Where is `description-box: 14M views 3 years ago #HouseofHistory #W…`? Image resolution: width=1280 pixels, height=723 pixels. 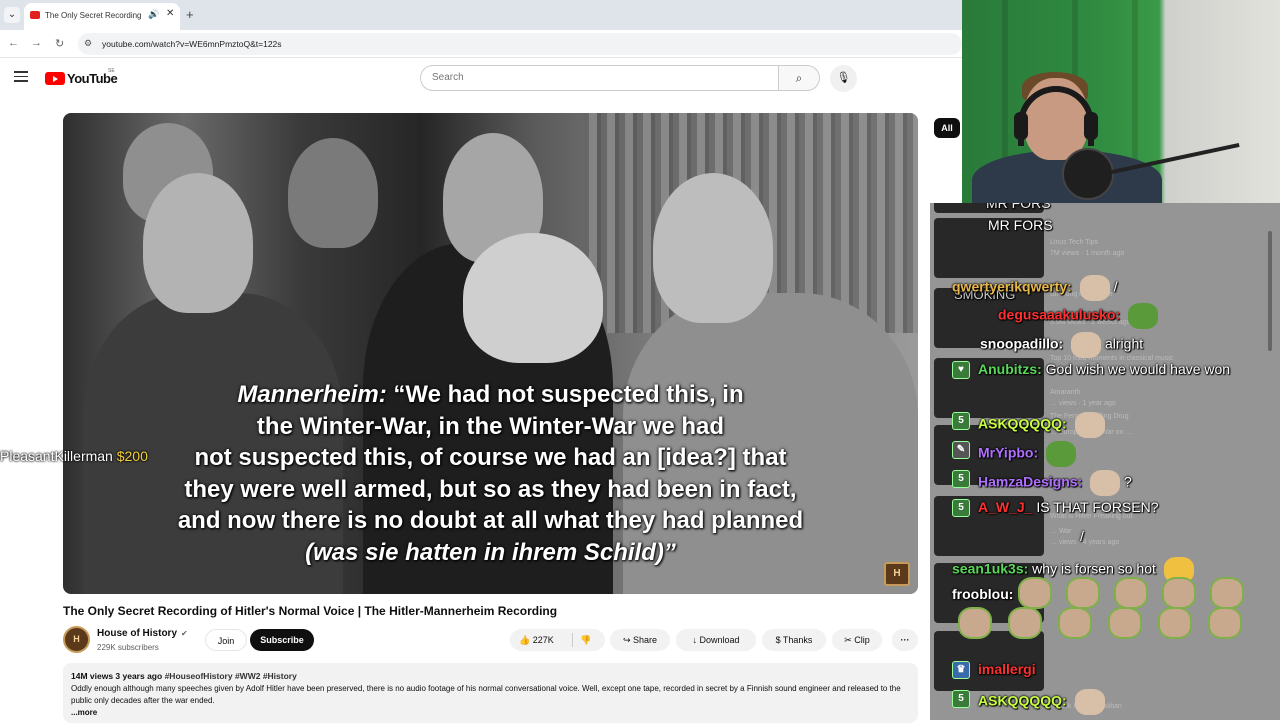 description-box: 14M views 3 years ago #HouseofHistory #W… is located at coordinates (490, 693).